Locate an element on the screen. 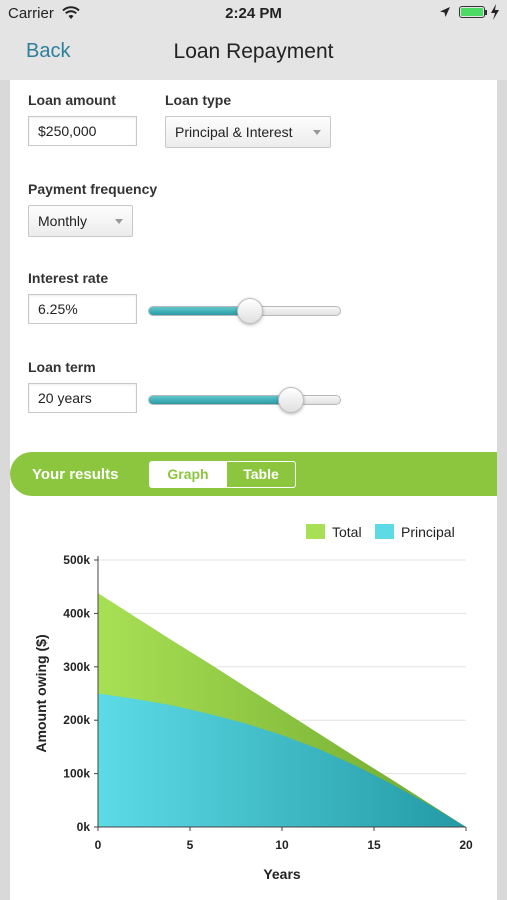 The image size is (507, 900). loan-term-slider is located at coordinates (244, 400).